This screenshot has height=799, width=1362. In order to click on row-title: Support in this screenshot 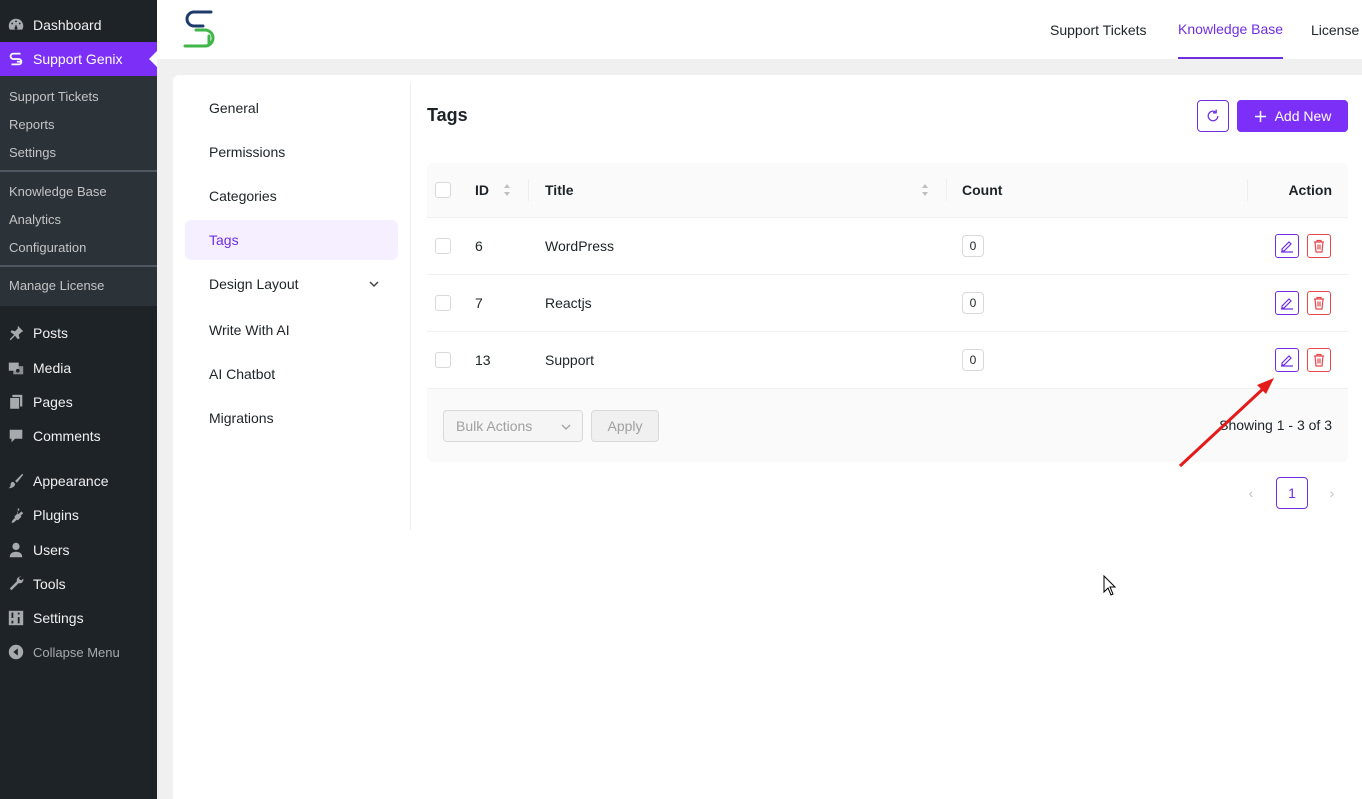, I will do `click(570, 360)`.